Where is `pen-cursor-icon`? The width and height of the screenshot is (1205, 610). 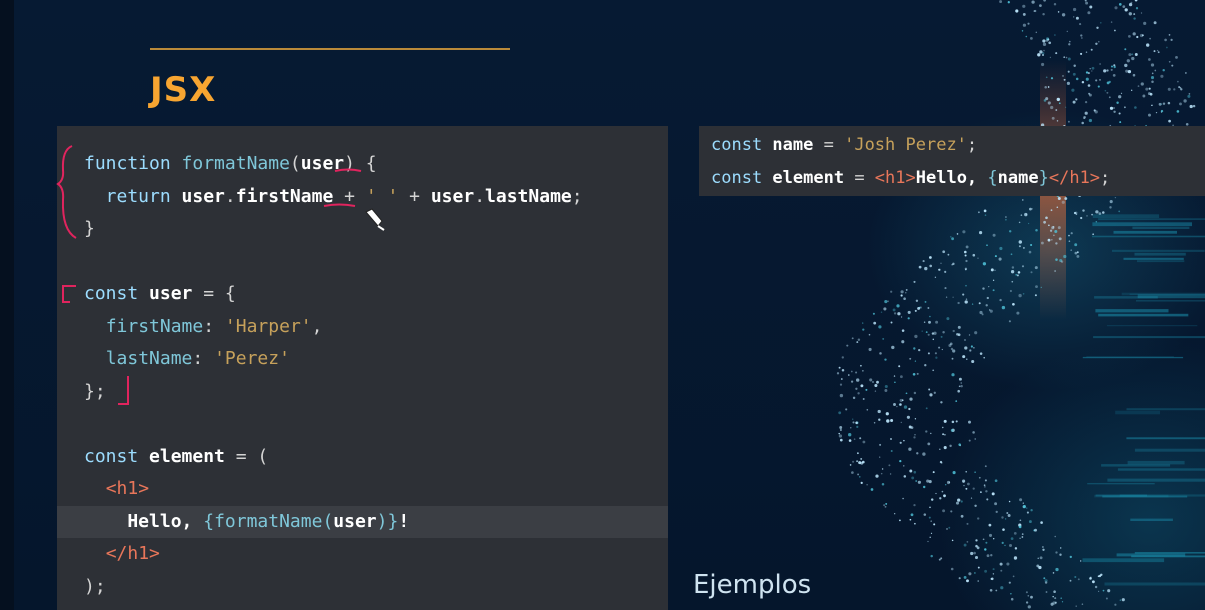
pen-cursor-icon is located at coordinates (375, 219).